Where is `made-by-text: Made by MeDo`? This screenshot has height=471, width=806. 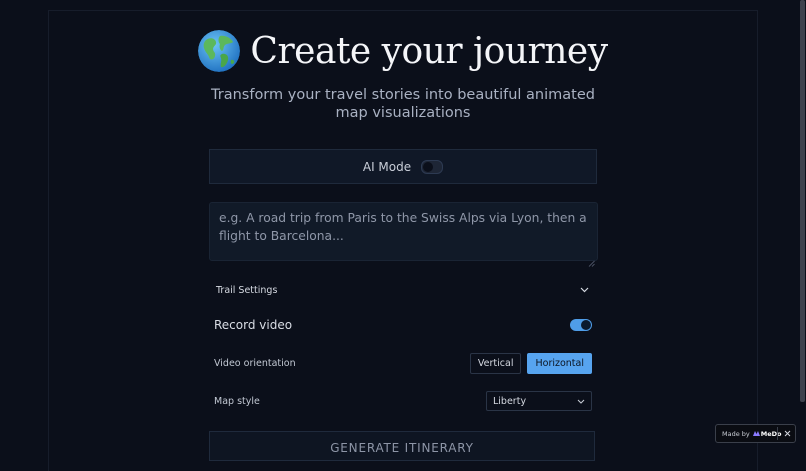
made-by-text: Made by MeDo is located at coordinates (749, 434).